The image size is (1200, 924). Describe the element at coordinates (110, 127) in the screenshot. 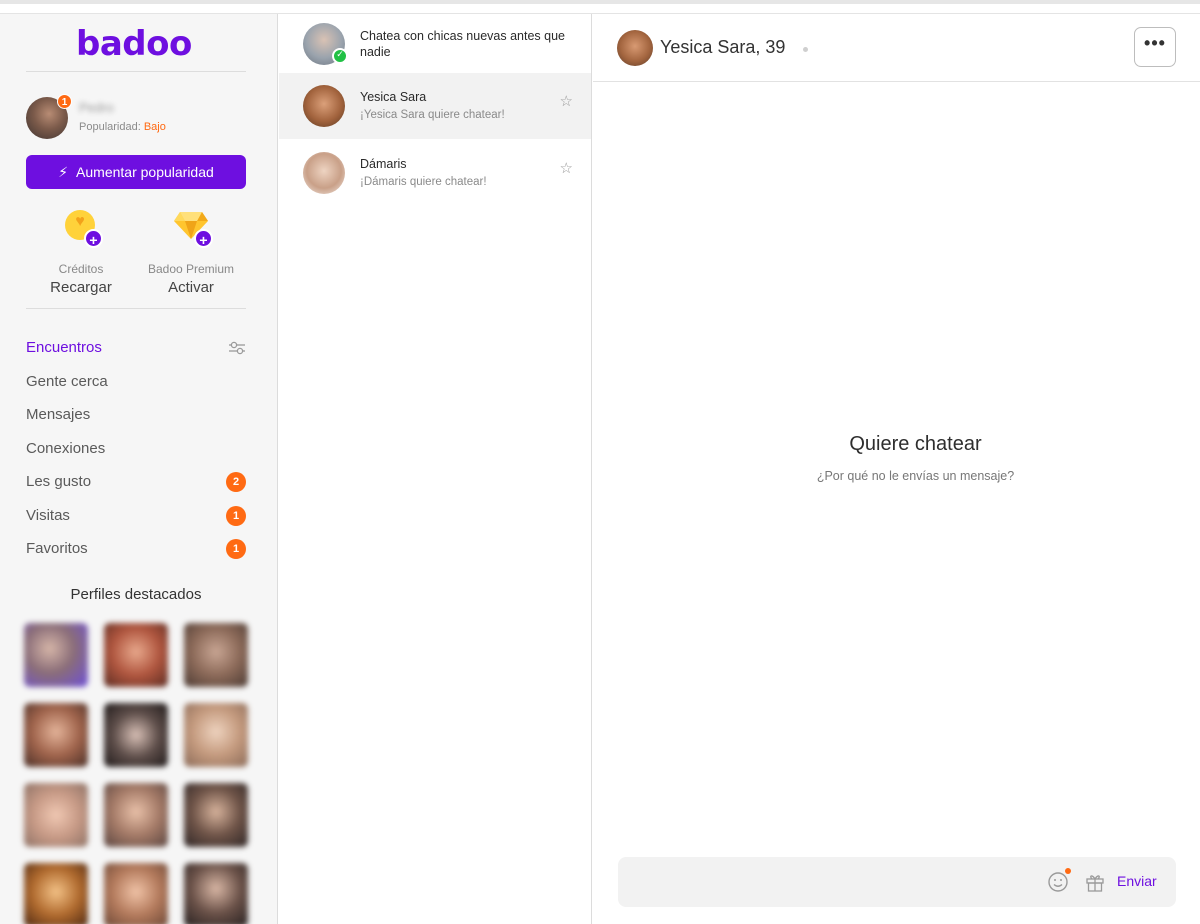

I see `popularity-label: Popularidad:` at that location.